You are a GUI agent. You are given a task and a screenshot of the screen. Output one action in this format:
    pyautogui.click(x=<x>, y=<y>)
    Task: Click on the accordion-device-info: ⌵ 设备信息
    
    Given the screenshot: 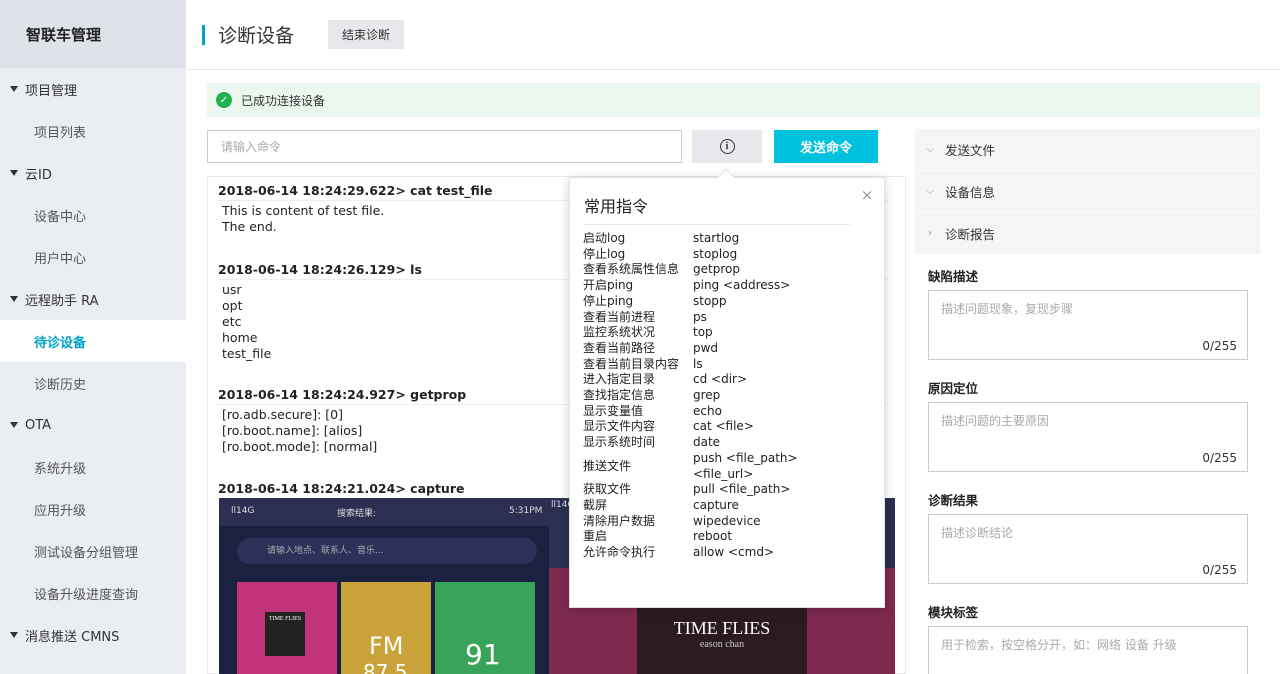 What is the action you would take?
    pyautogui.click(x=1087, y=192)
    